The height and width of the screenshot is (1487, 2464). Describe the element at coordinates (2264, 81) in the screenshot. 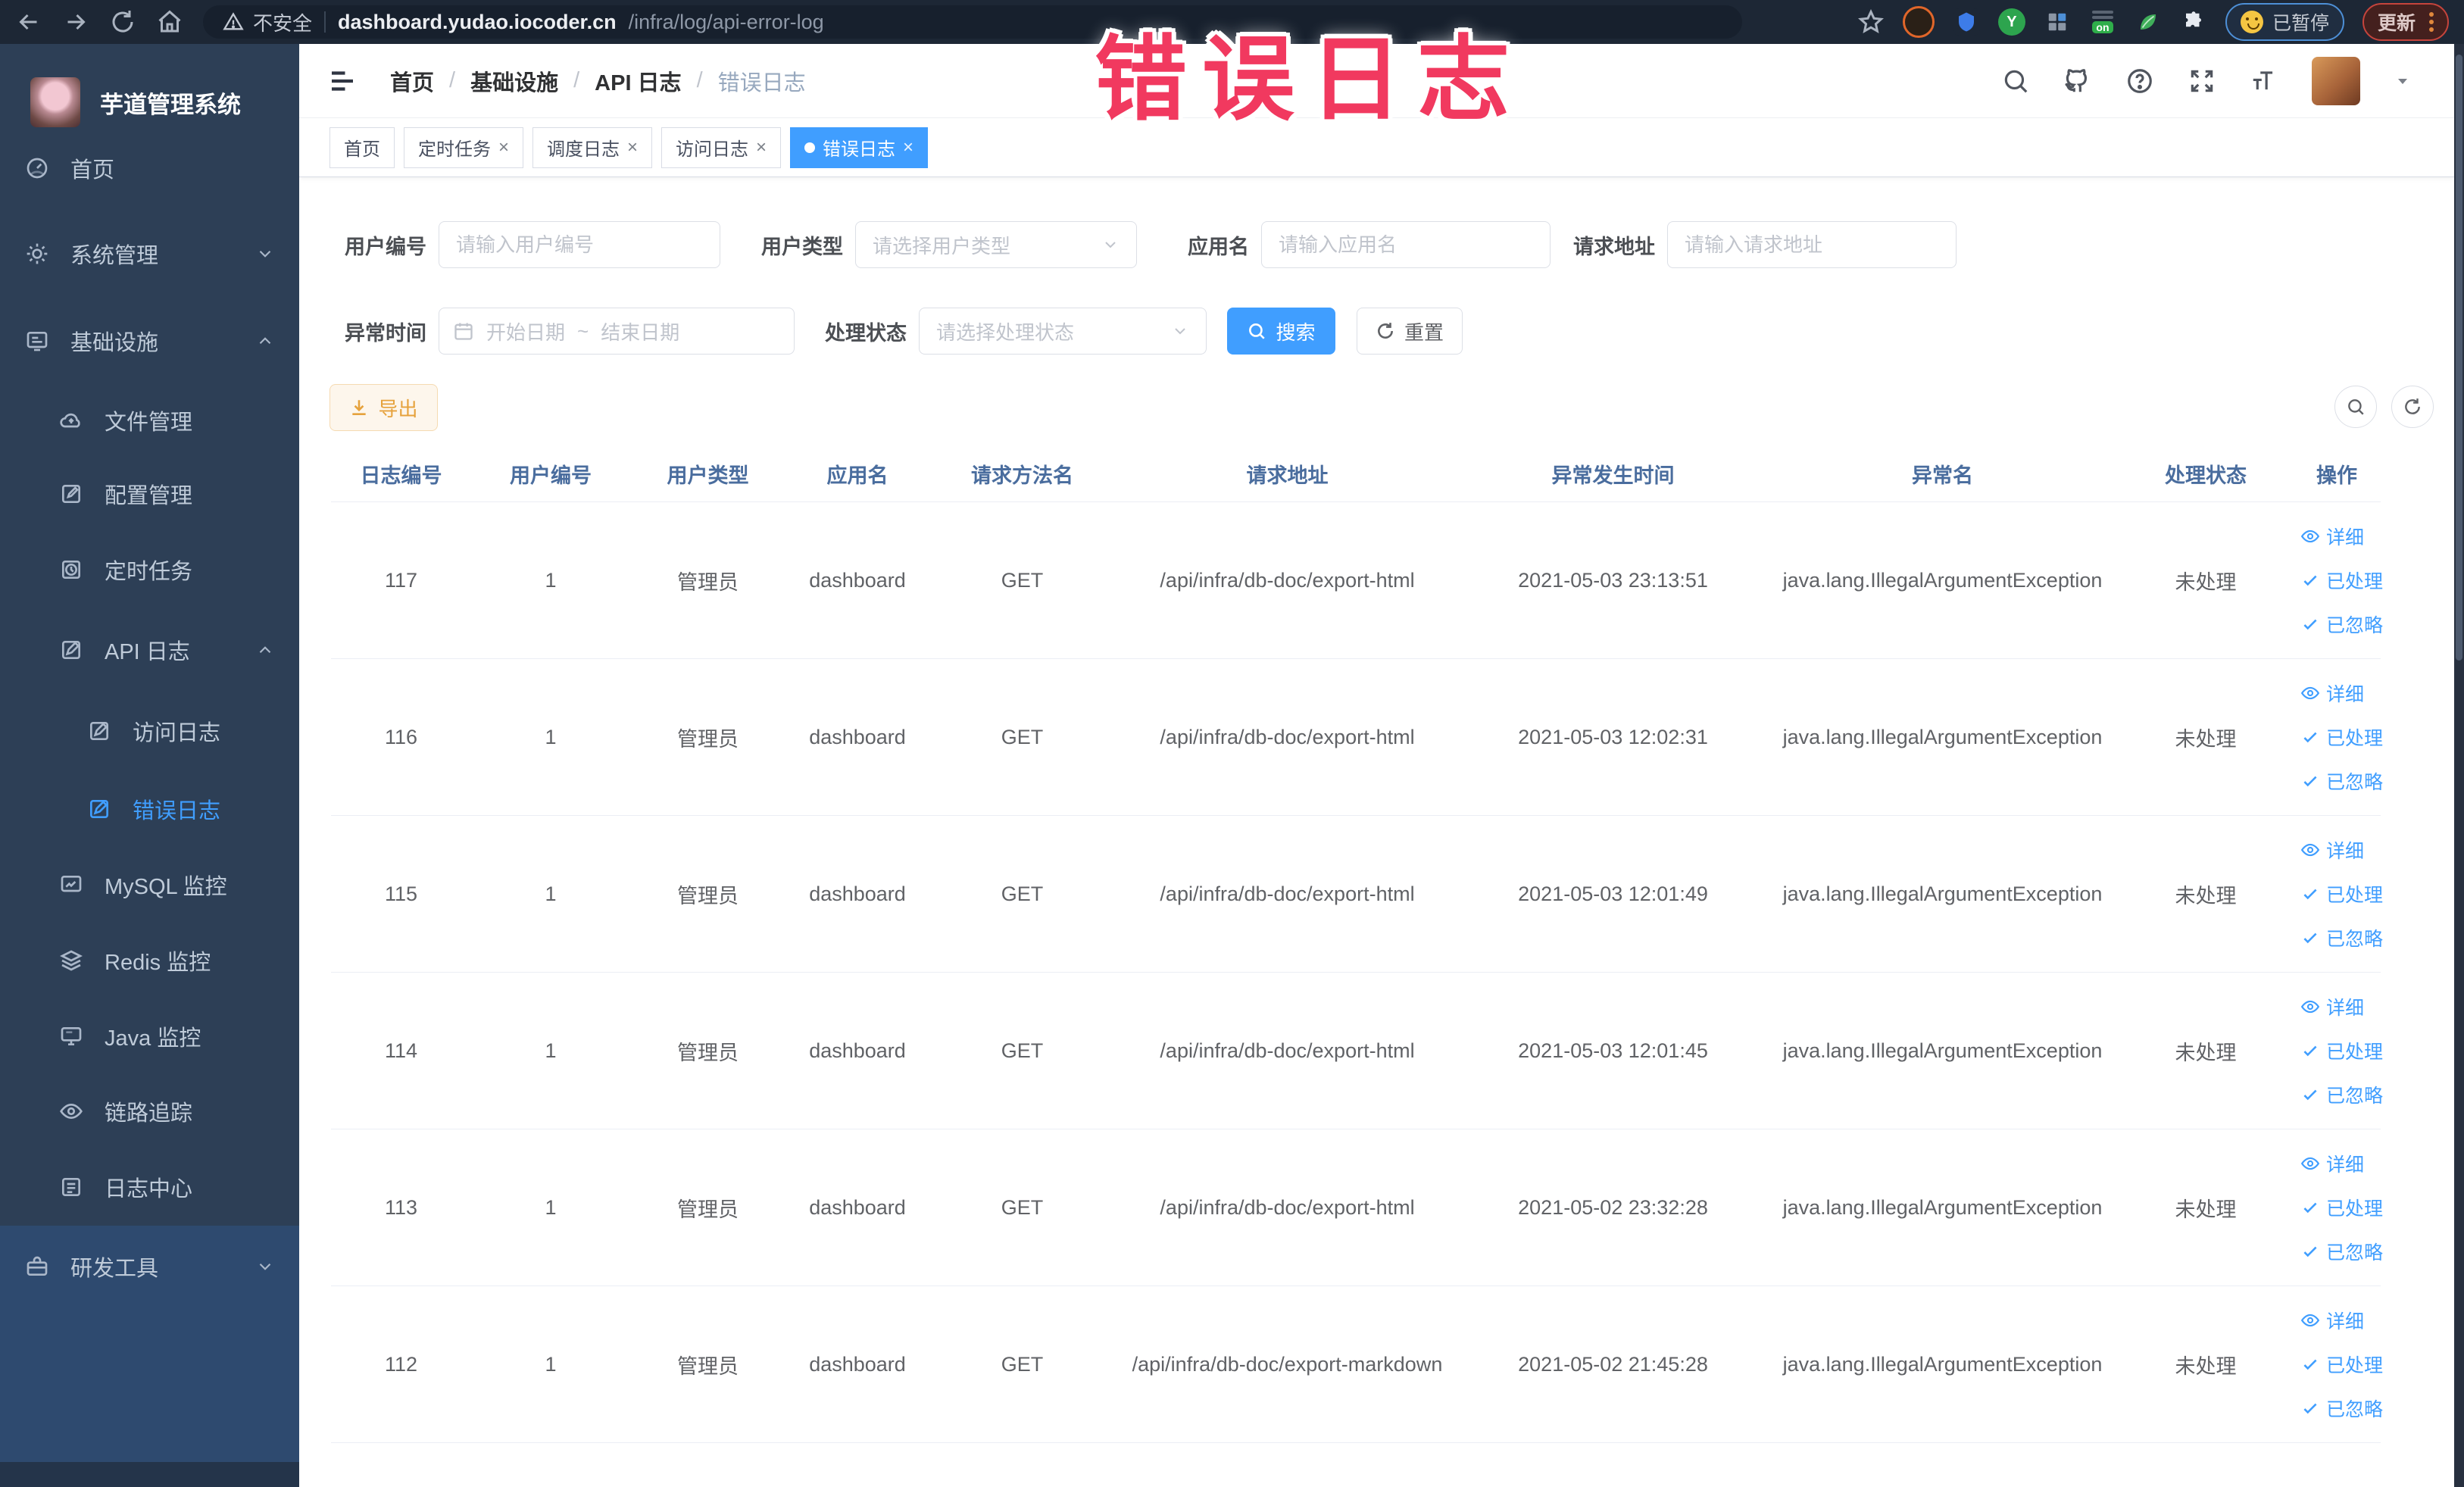

I see `font-size-icon` at that location.